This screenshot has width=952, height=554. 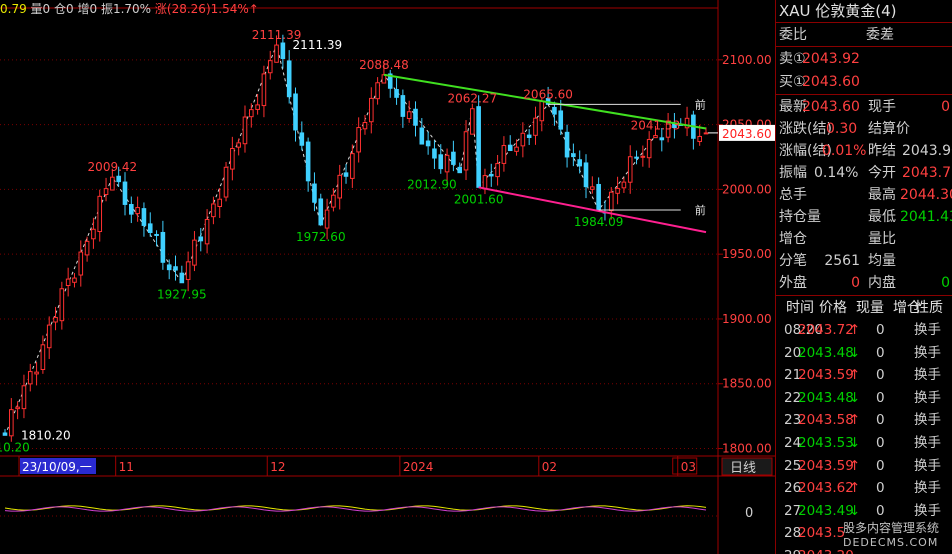 What do you see at coordinates (889, 129) in the screenshot?
I see `jiesuan-label: 结算价` at bounding box center [889, 129].